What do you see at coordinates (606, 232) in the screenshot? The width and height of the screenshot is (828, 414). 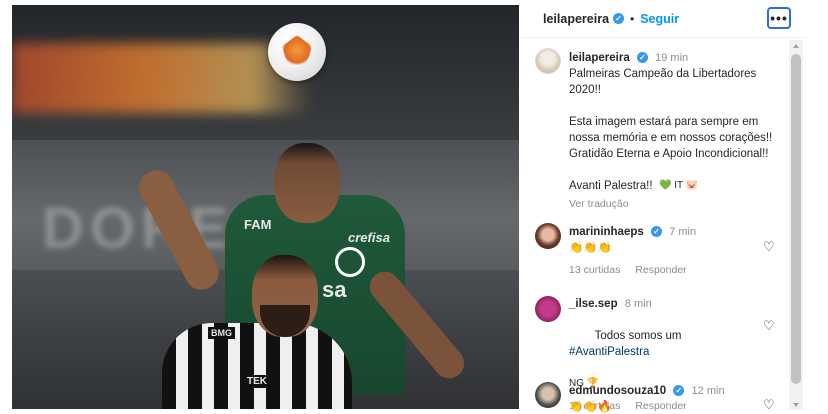 I see `comment-username: marininhaeps` at bounding box center [606, 232].